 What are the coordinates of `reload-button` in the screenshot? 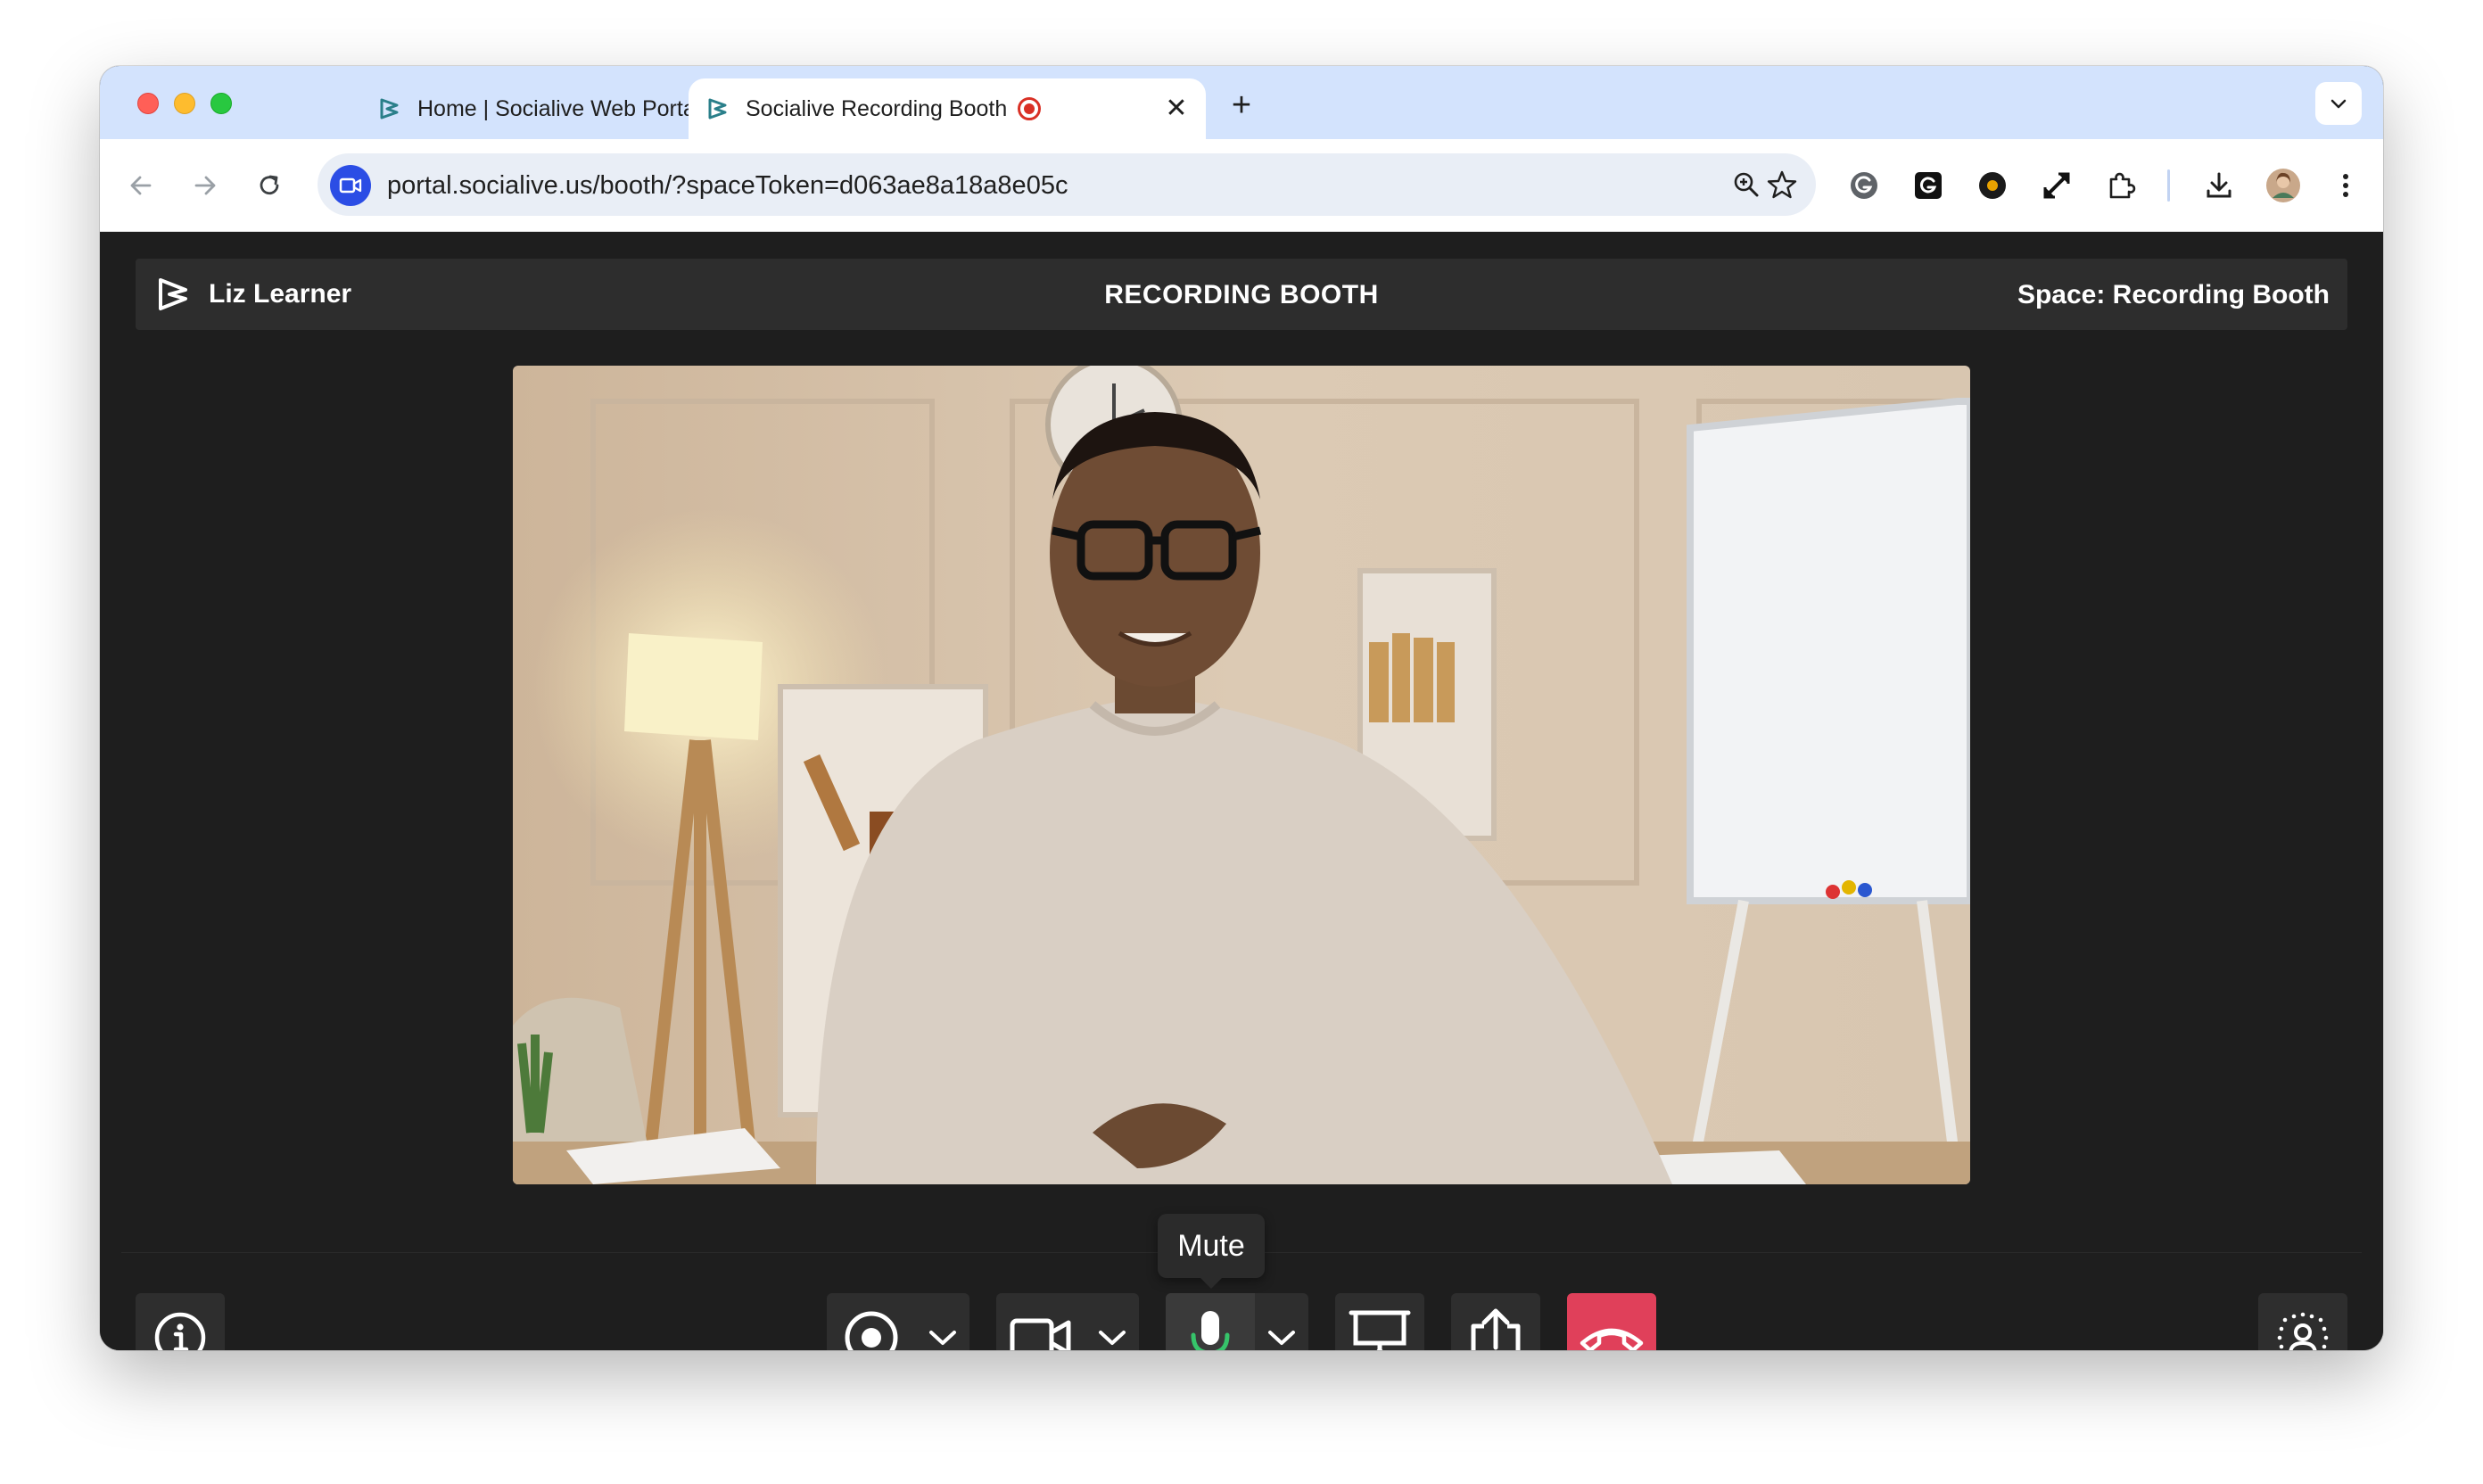 It's located at (270, 185).